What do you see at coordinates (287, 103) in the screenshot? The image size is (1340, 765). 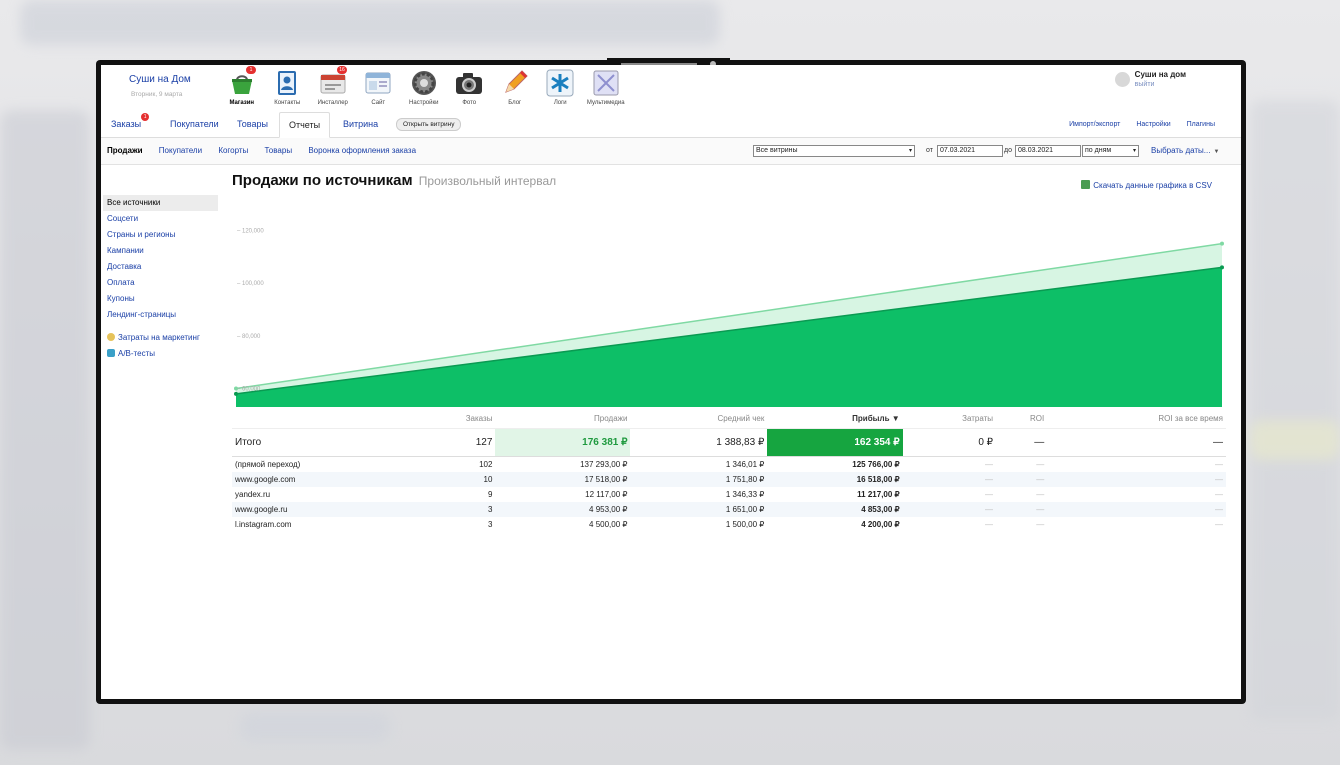 I see `app-label: Контакты` at bounding box center [287, 103].